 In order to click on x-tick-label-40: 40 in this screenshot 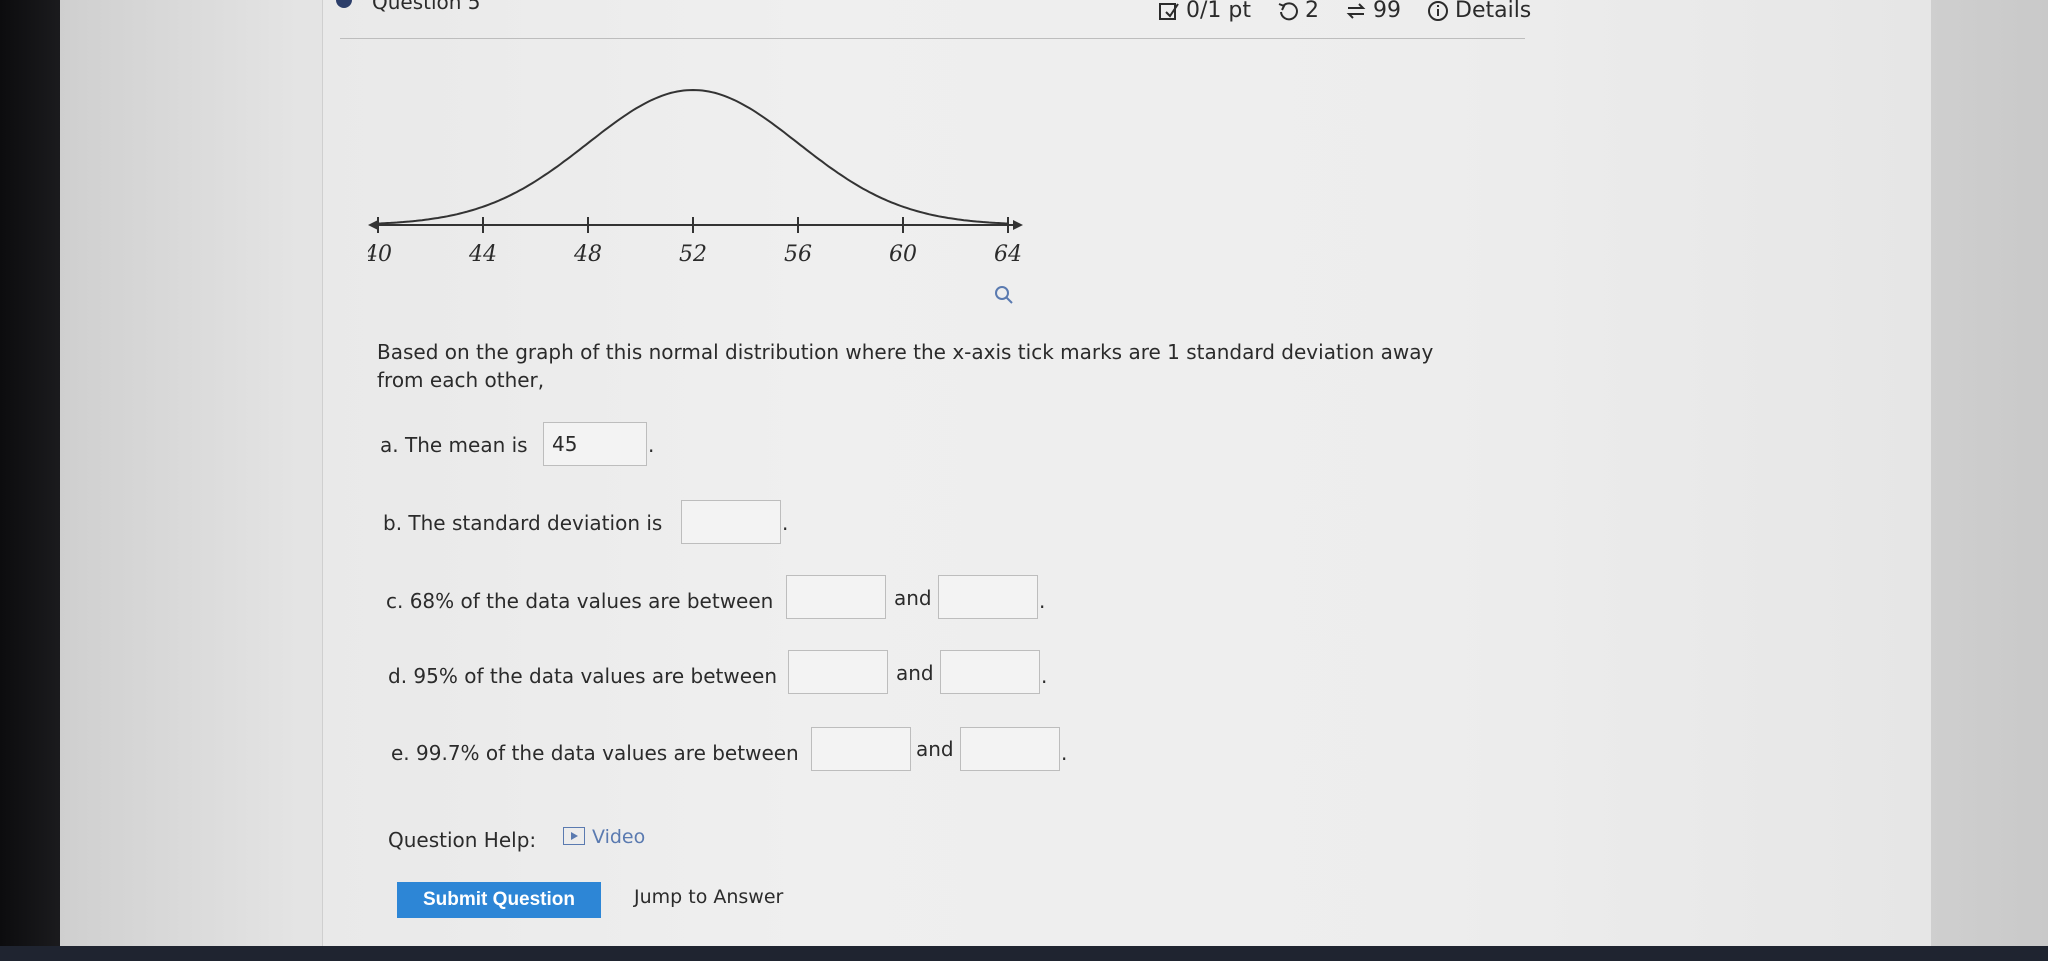, I will do `click(380, 254)`.